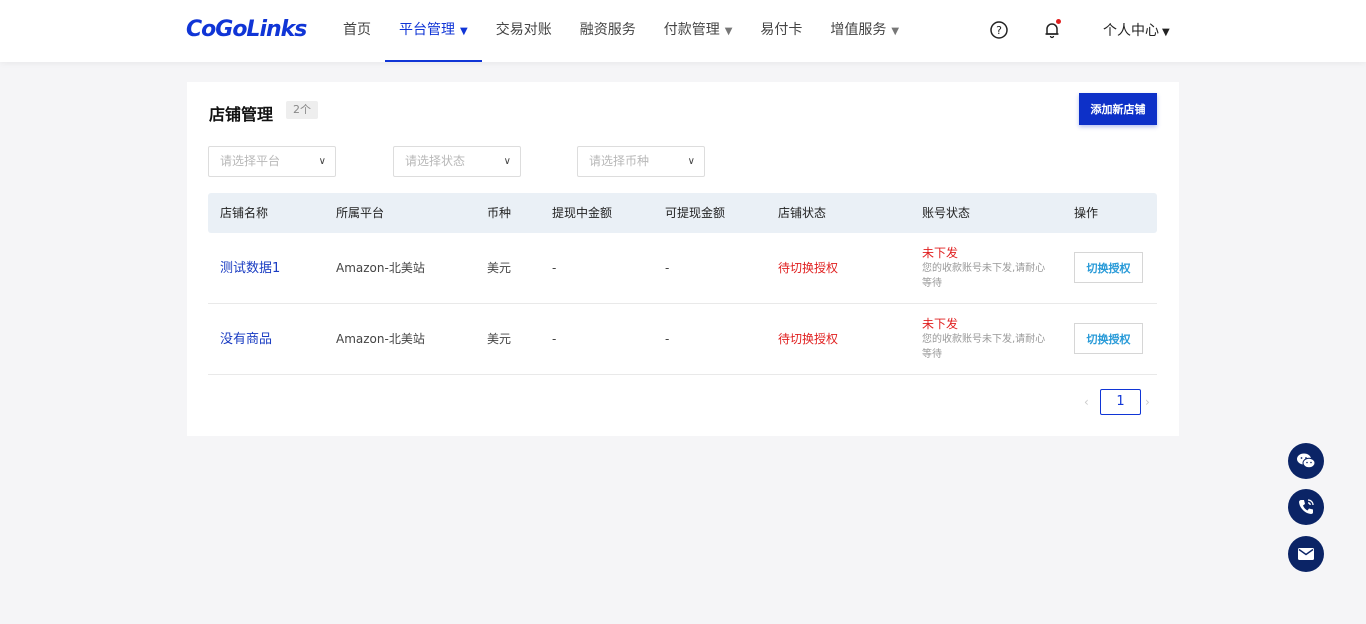 The height and width of the screenshot is (624, 1366). I want to click on shop-name-link: 没有商品, so click(246, 339).